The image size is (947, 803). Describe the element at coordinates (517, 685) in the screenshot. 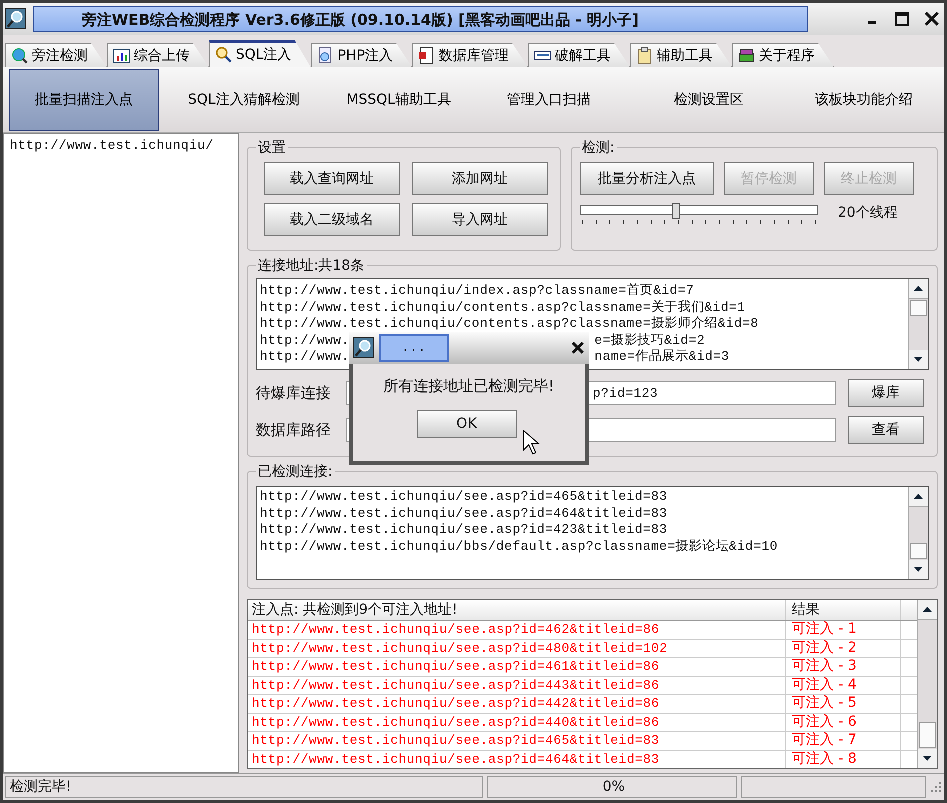

I see `table-cell: http://www.test.ichunqiu/see.asp?id=443&titleid=86` at that location.